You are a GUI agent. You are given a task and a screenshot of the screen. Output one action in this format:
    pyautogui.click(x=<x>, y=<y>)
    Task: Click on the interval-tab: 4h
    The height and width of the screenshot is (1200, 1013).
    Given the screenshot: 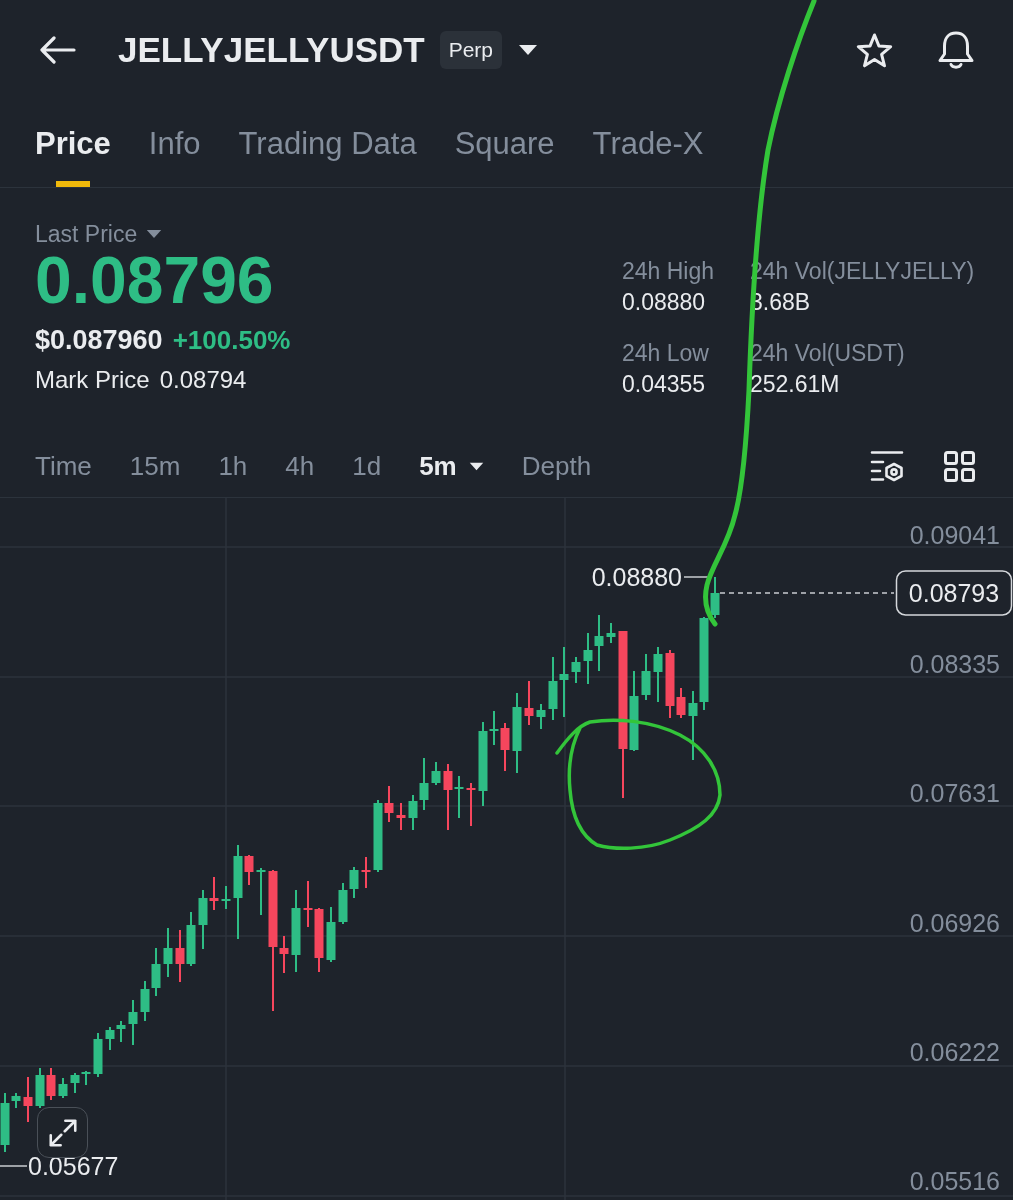 What is the action you would take?
    pyautogui.click(x=300, y=466)
    